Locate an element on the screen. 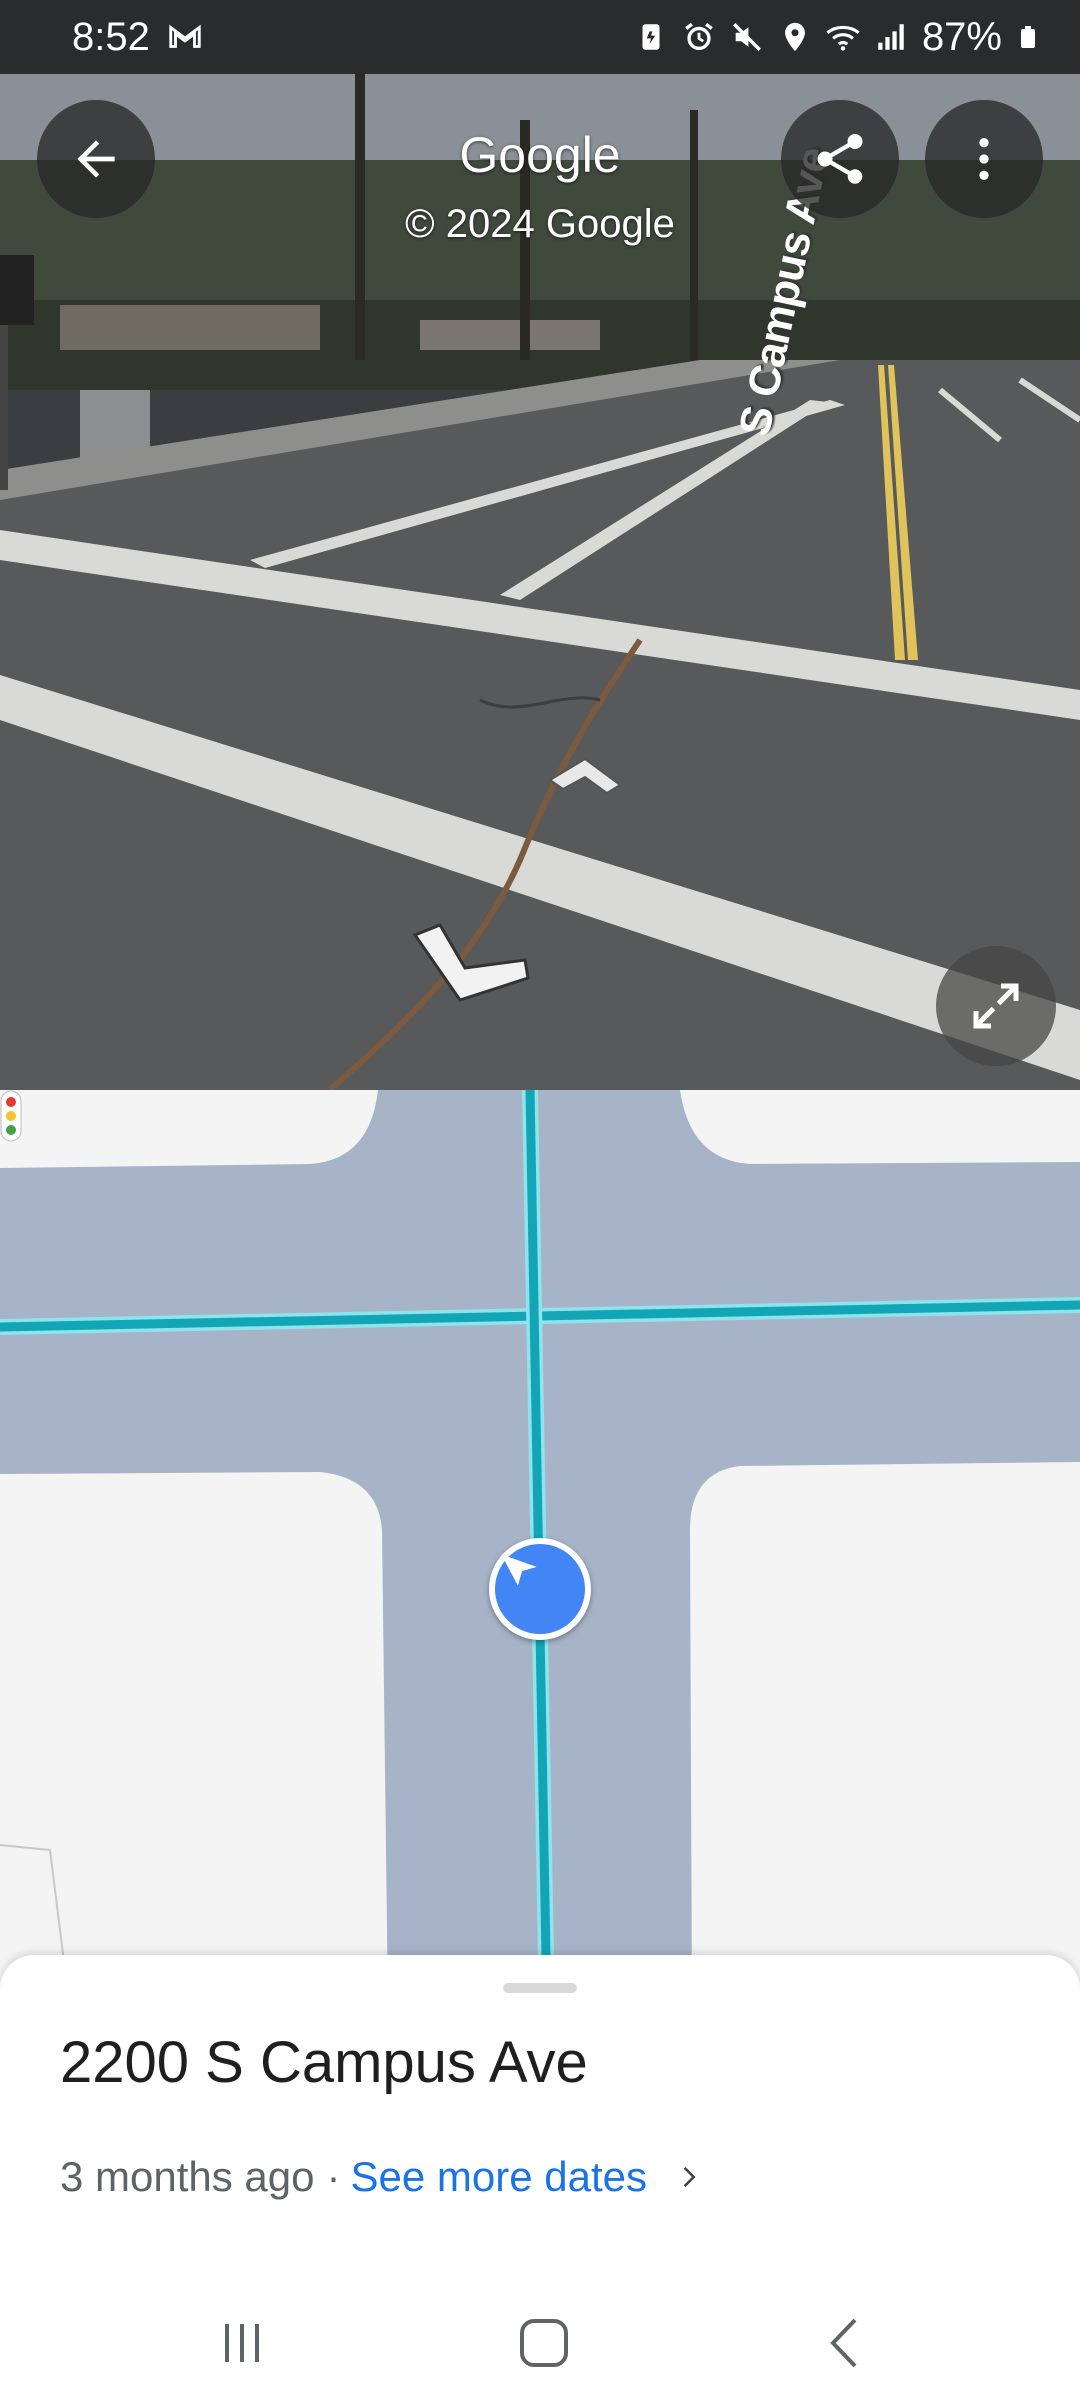 This screenshot has height=2400, width=1080. share-icon is located at coordinates (840, 159).